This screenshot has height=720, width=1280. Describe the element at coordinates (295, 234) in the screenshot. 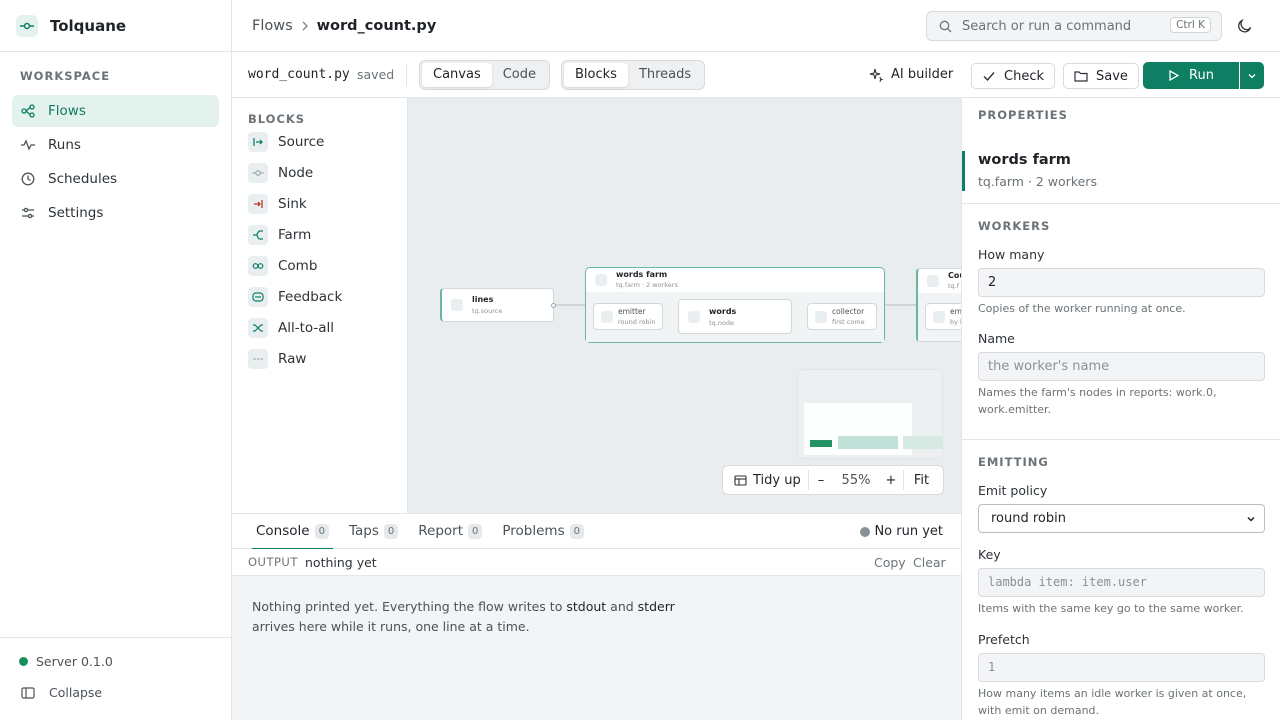

I see `block-label: Farm` at that location.